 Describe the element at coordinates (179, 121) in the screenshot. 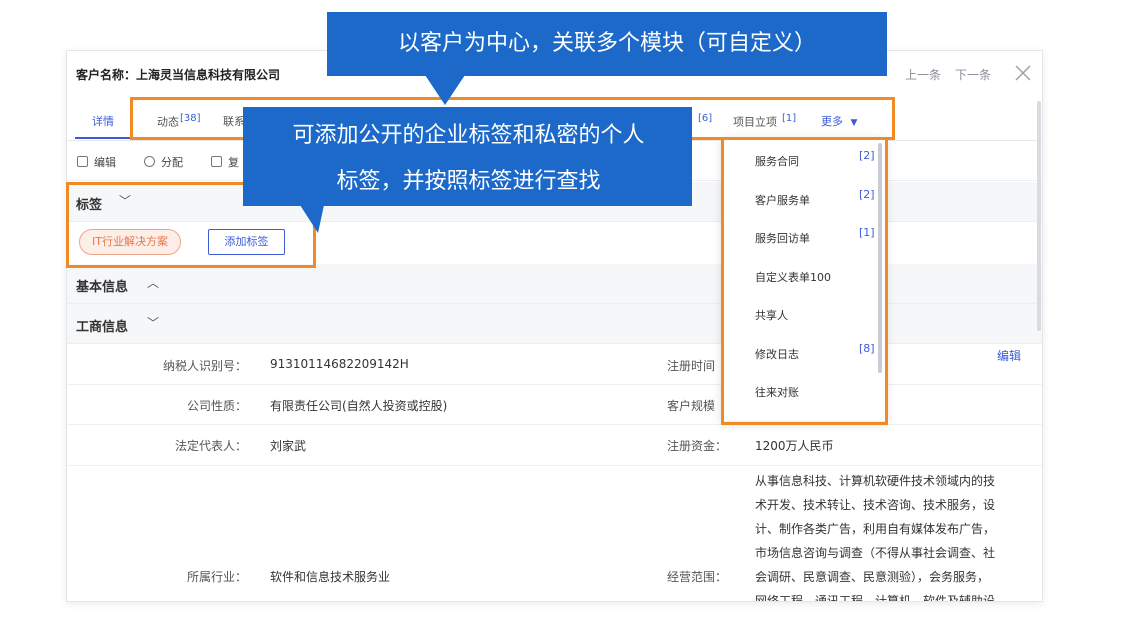

I see `tab-activity: 动态[38]` at that location.